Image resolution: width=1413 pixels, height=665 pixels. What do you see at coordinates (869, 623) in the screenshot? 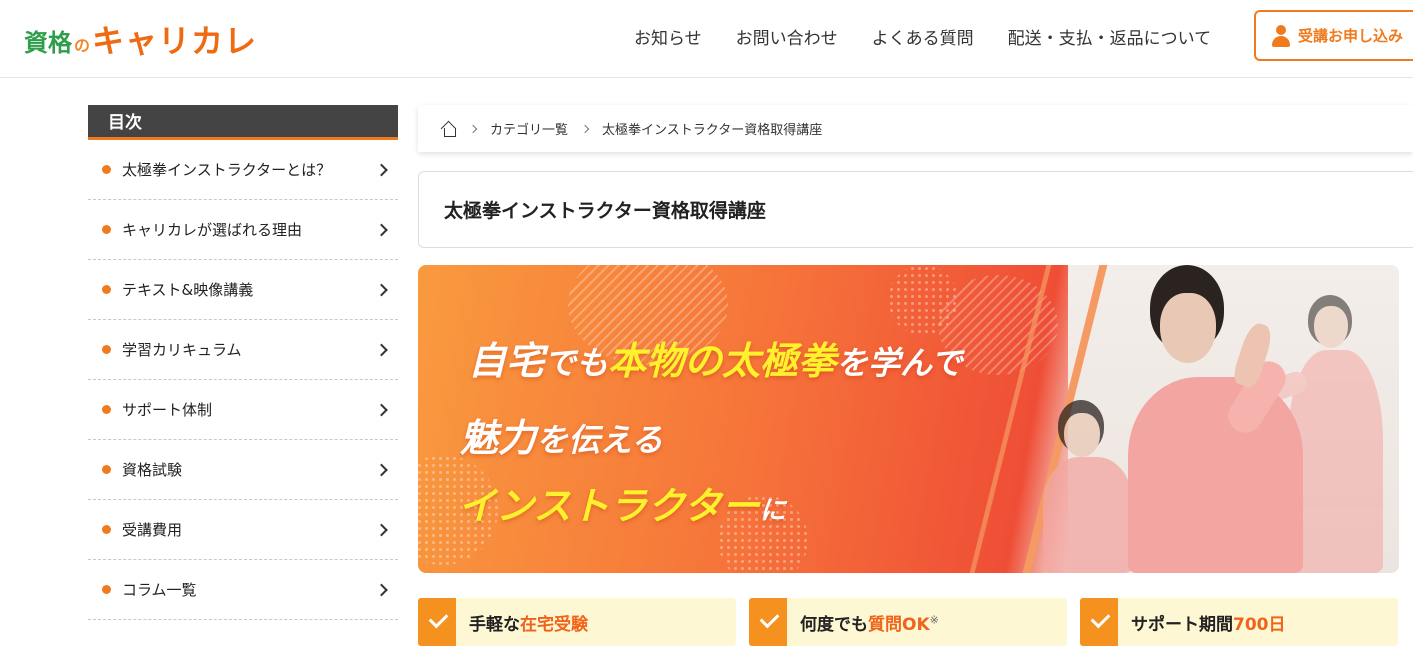
I see `feature-text: 何度でも質問OK※` at bounding box center [869, 623].